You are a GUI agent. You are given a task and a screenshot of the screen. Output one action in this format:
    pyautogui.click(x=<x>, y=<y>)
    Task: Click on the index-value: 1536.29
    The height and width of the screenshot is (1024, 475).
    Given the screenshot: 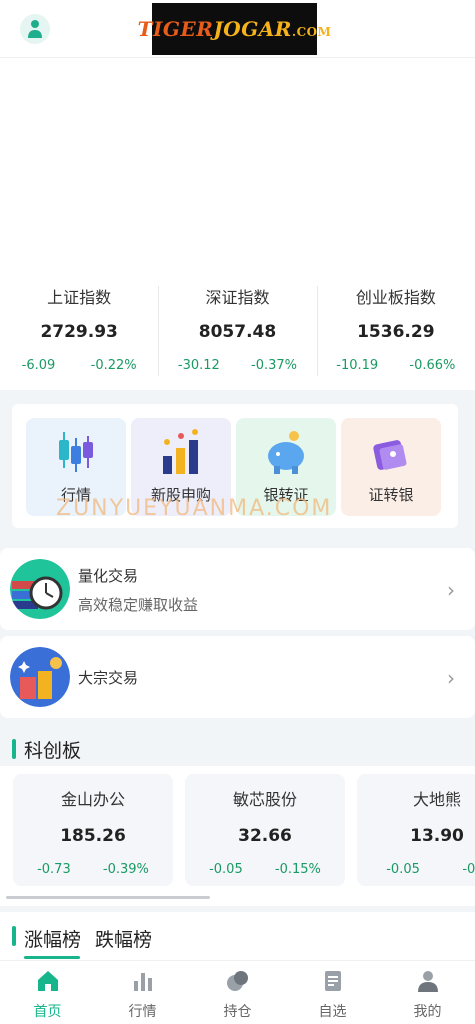 What is the action you would take?
    pyautogui.click(x=396, y=332)
    